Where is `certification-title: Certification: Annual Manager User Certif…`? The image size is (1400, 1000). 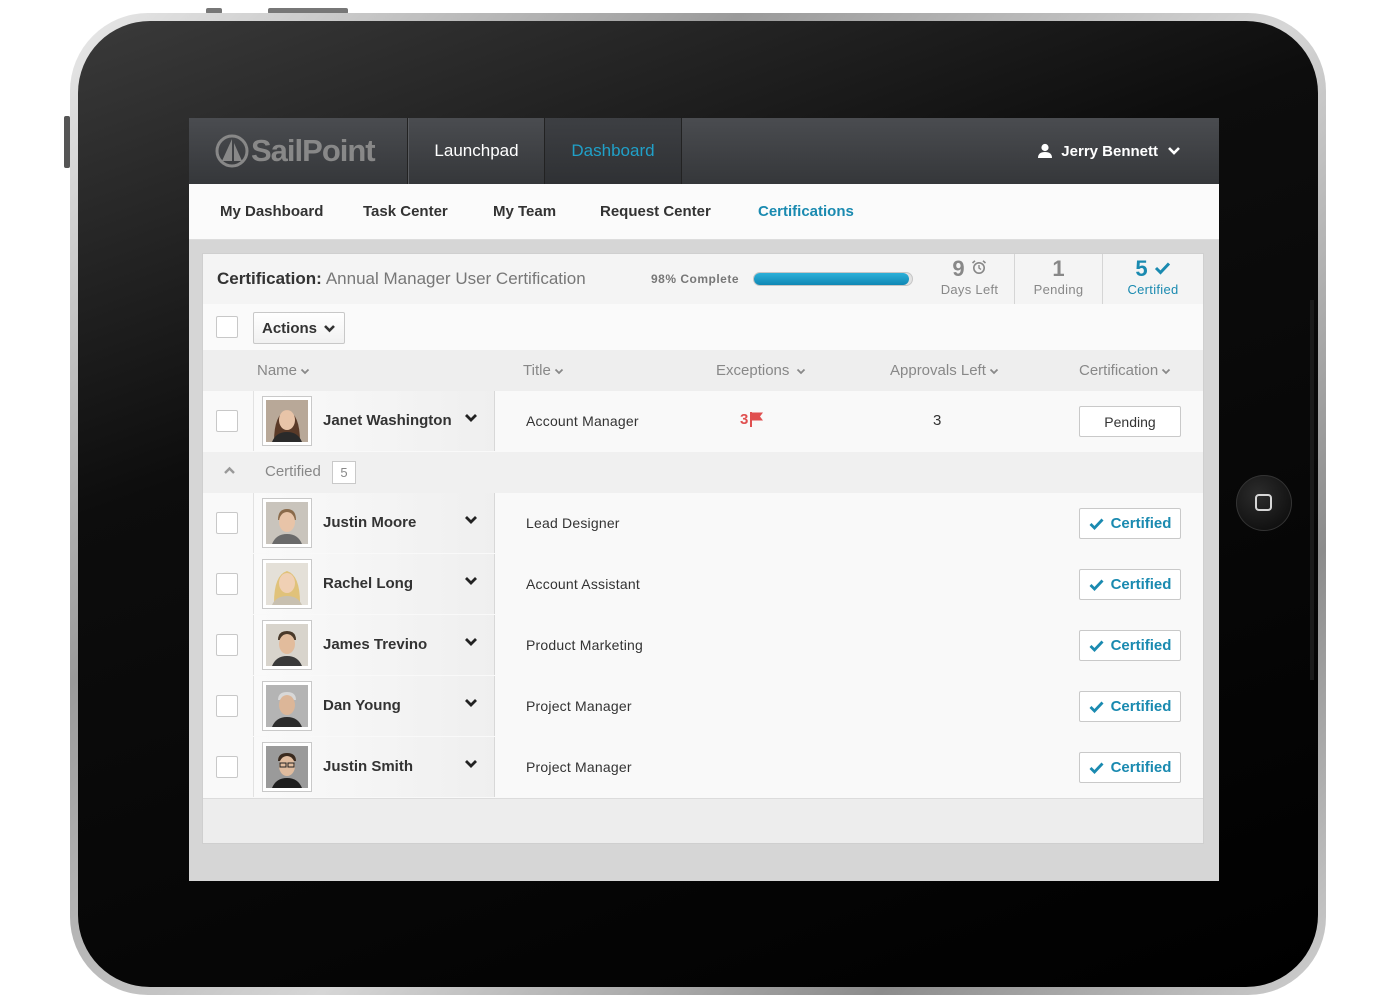 certification-title: Certification: Annual Manager User Certif… is located at coordinates (401, 279).